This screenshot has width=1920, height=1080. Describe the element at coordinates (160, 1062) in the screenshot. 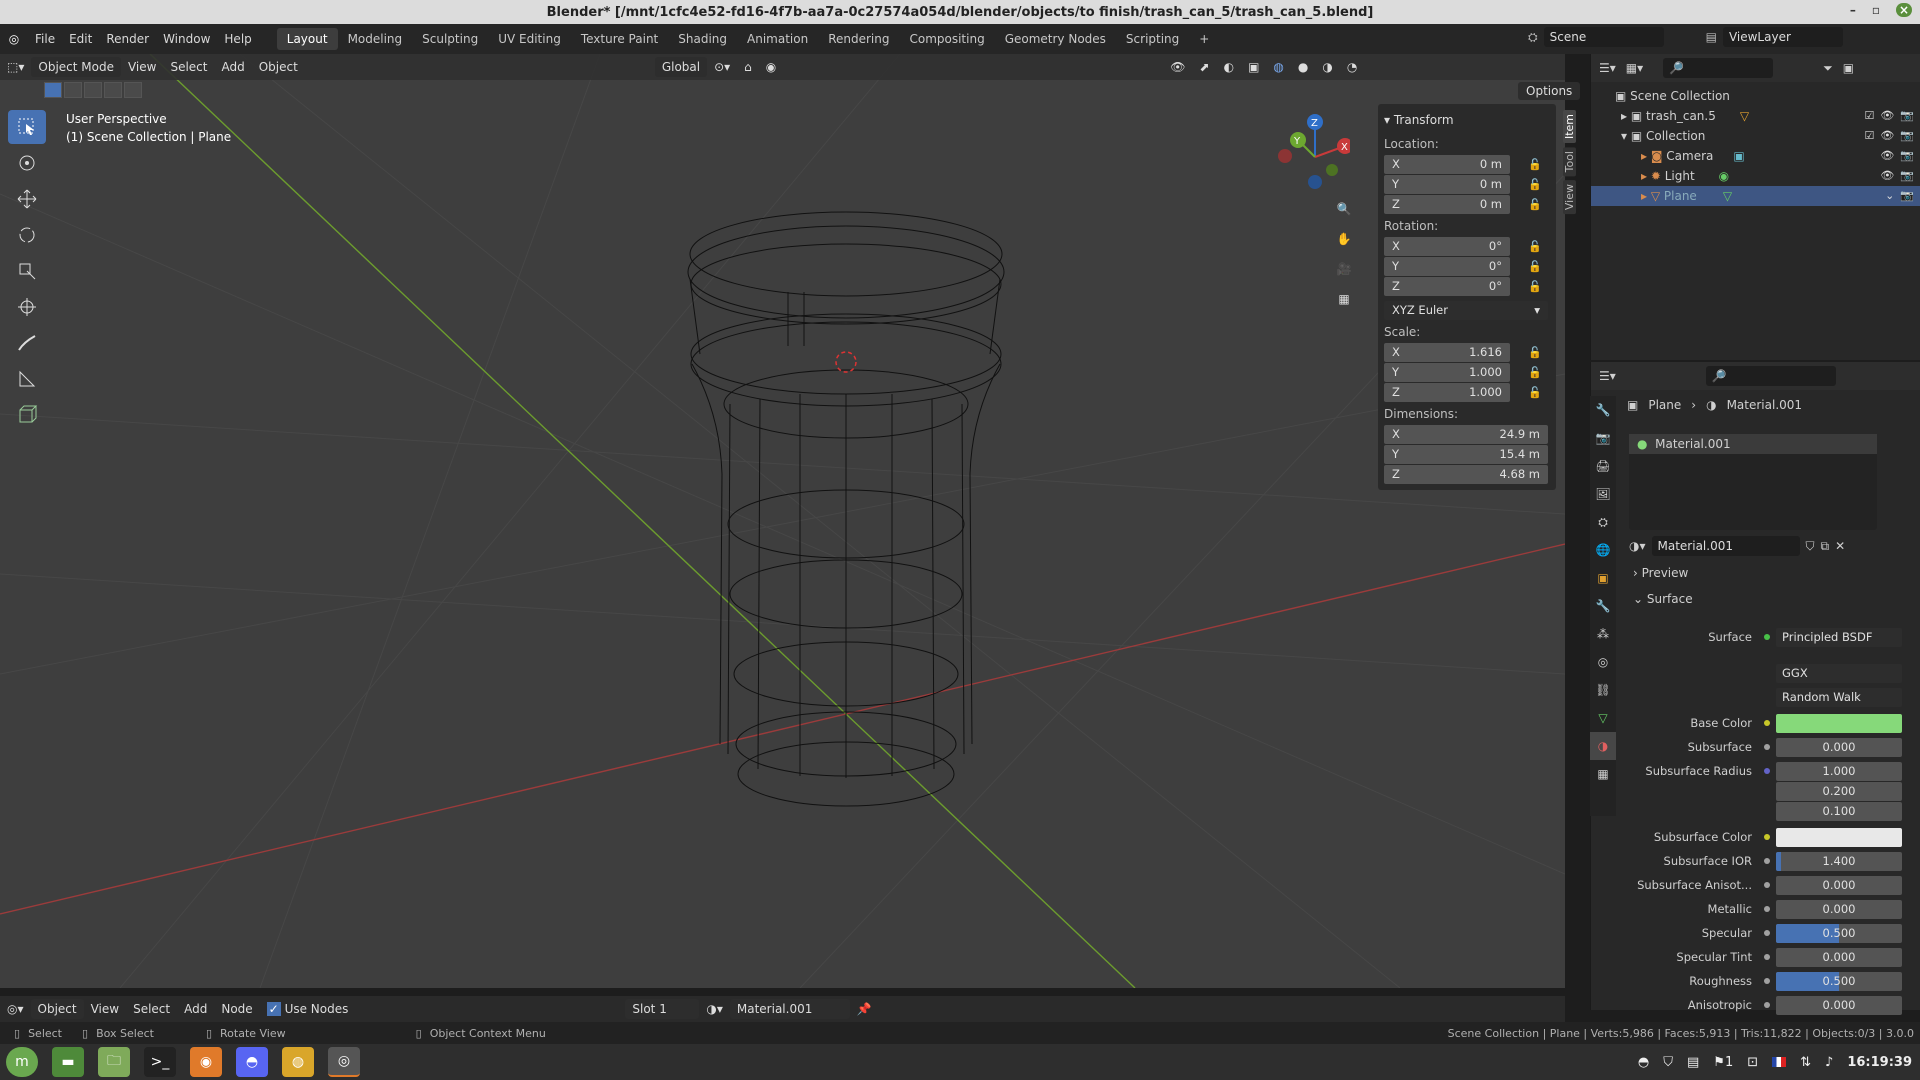

I see `terminal-icon: >_` at that location.